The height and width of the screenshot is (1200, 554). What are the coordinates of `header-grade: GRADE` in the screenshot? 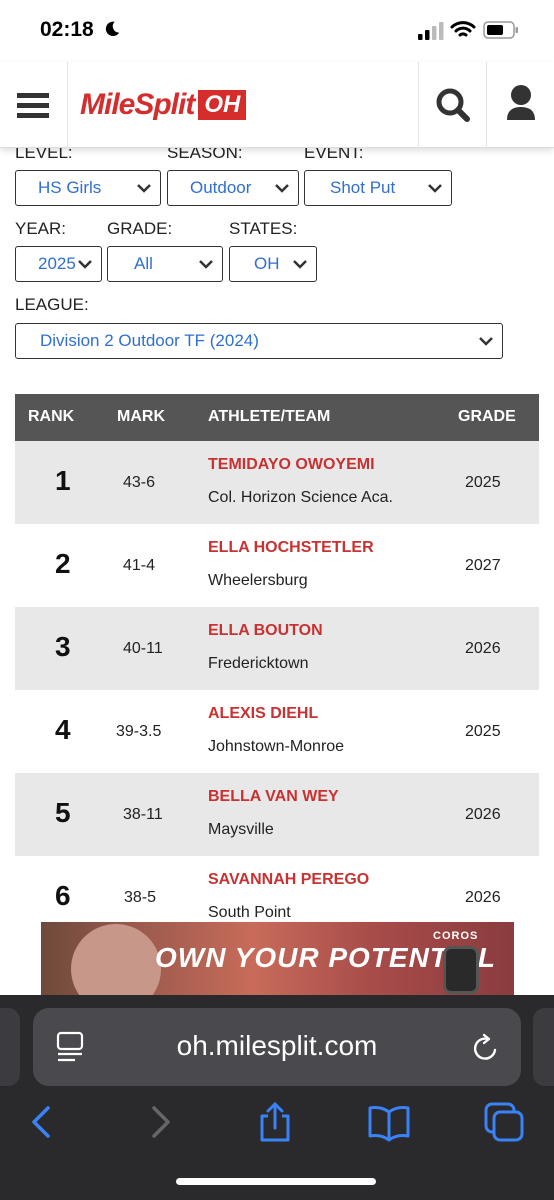 It's located at (487, 417).